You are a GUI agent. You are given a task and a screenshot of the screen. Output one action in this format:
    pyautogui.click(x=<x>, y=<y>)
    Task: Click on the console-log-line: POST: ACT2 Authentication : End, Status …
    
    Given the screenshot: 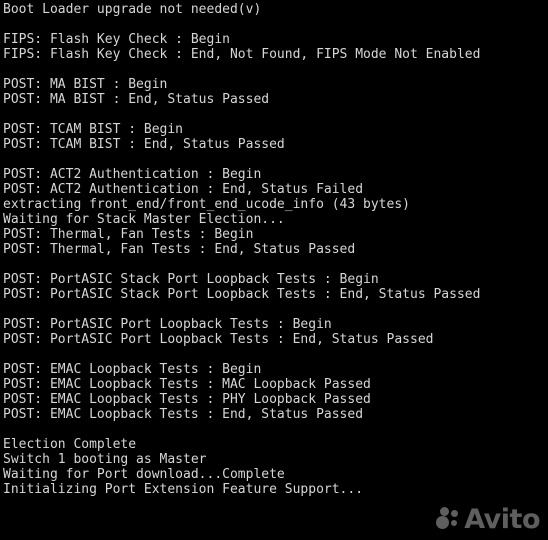 What is the action you would take?
    pyautogui.click(x=183, y=189)
    